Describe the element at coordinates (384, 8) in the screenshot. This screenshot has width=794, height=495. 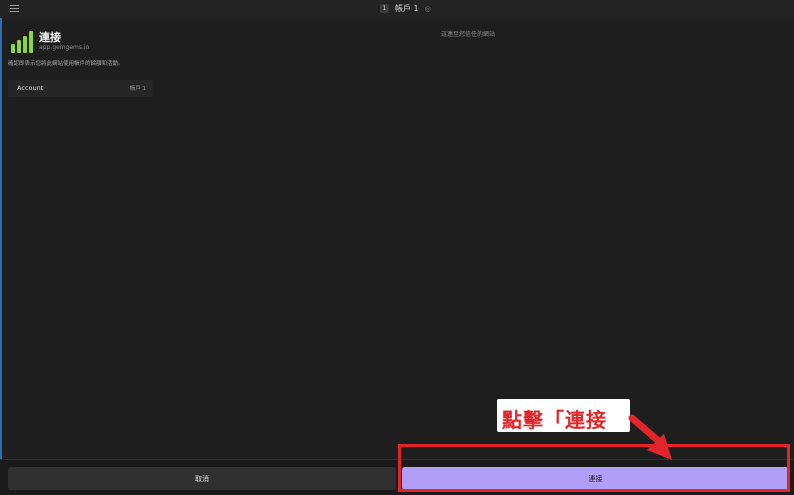
I see `account-avatar: 1` at that location.